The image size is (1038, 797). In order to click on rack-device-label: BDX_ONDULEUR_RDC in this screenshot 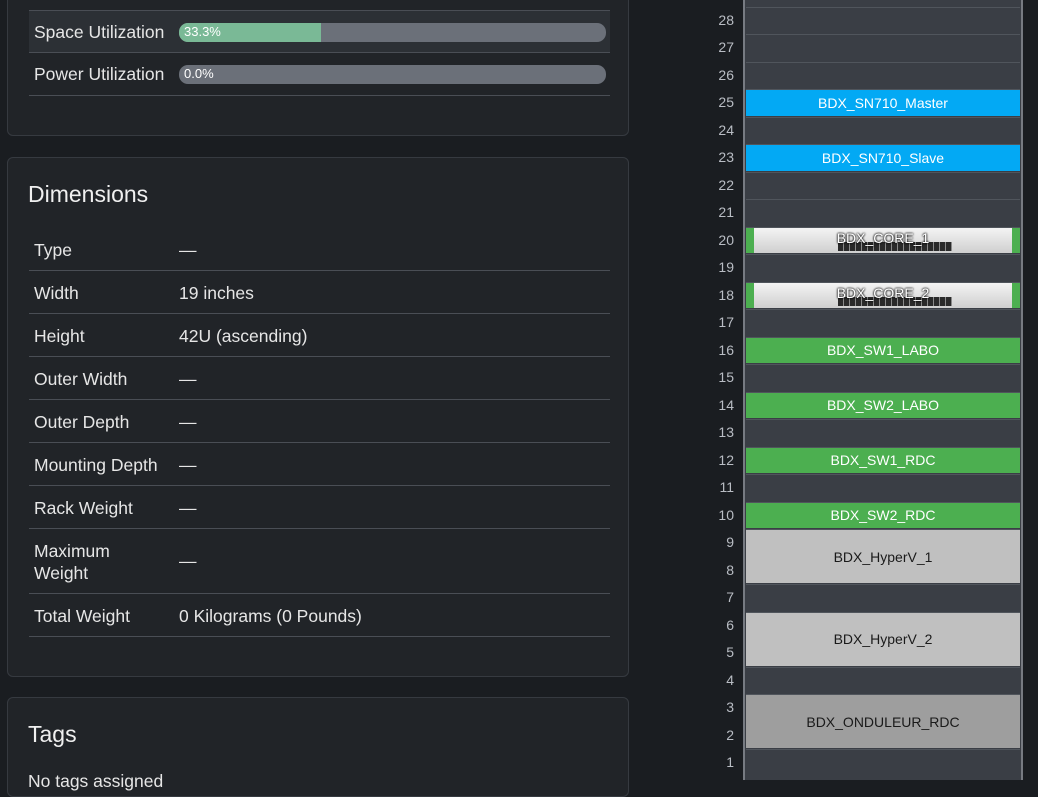, I will do `click(883, 721)`.